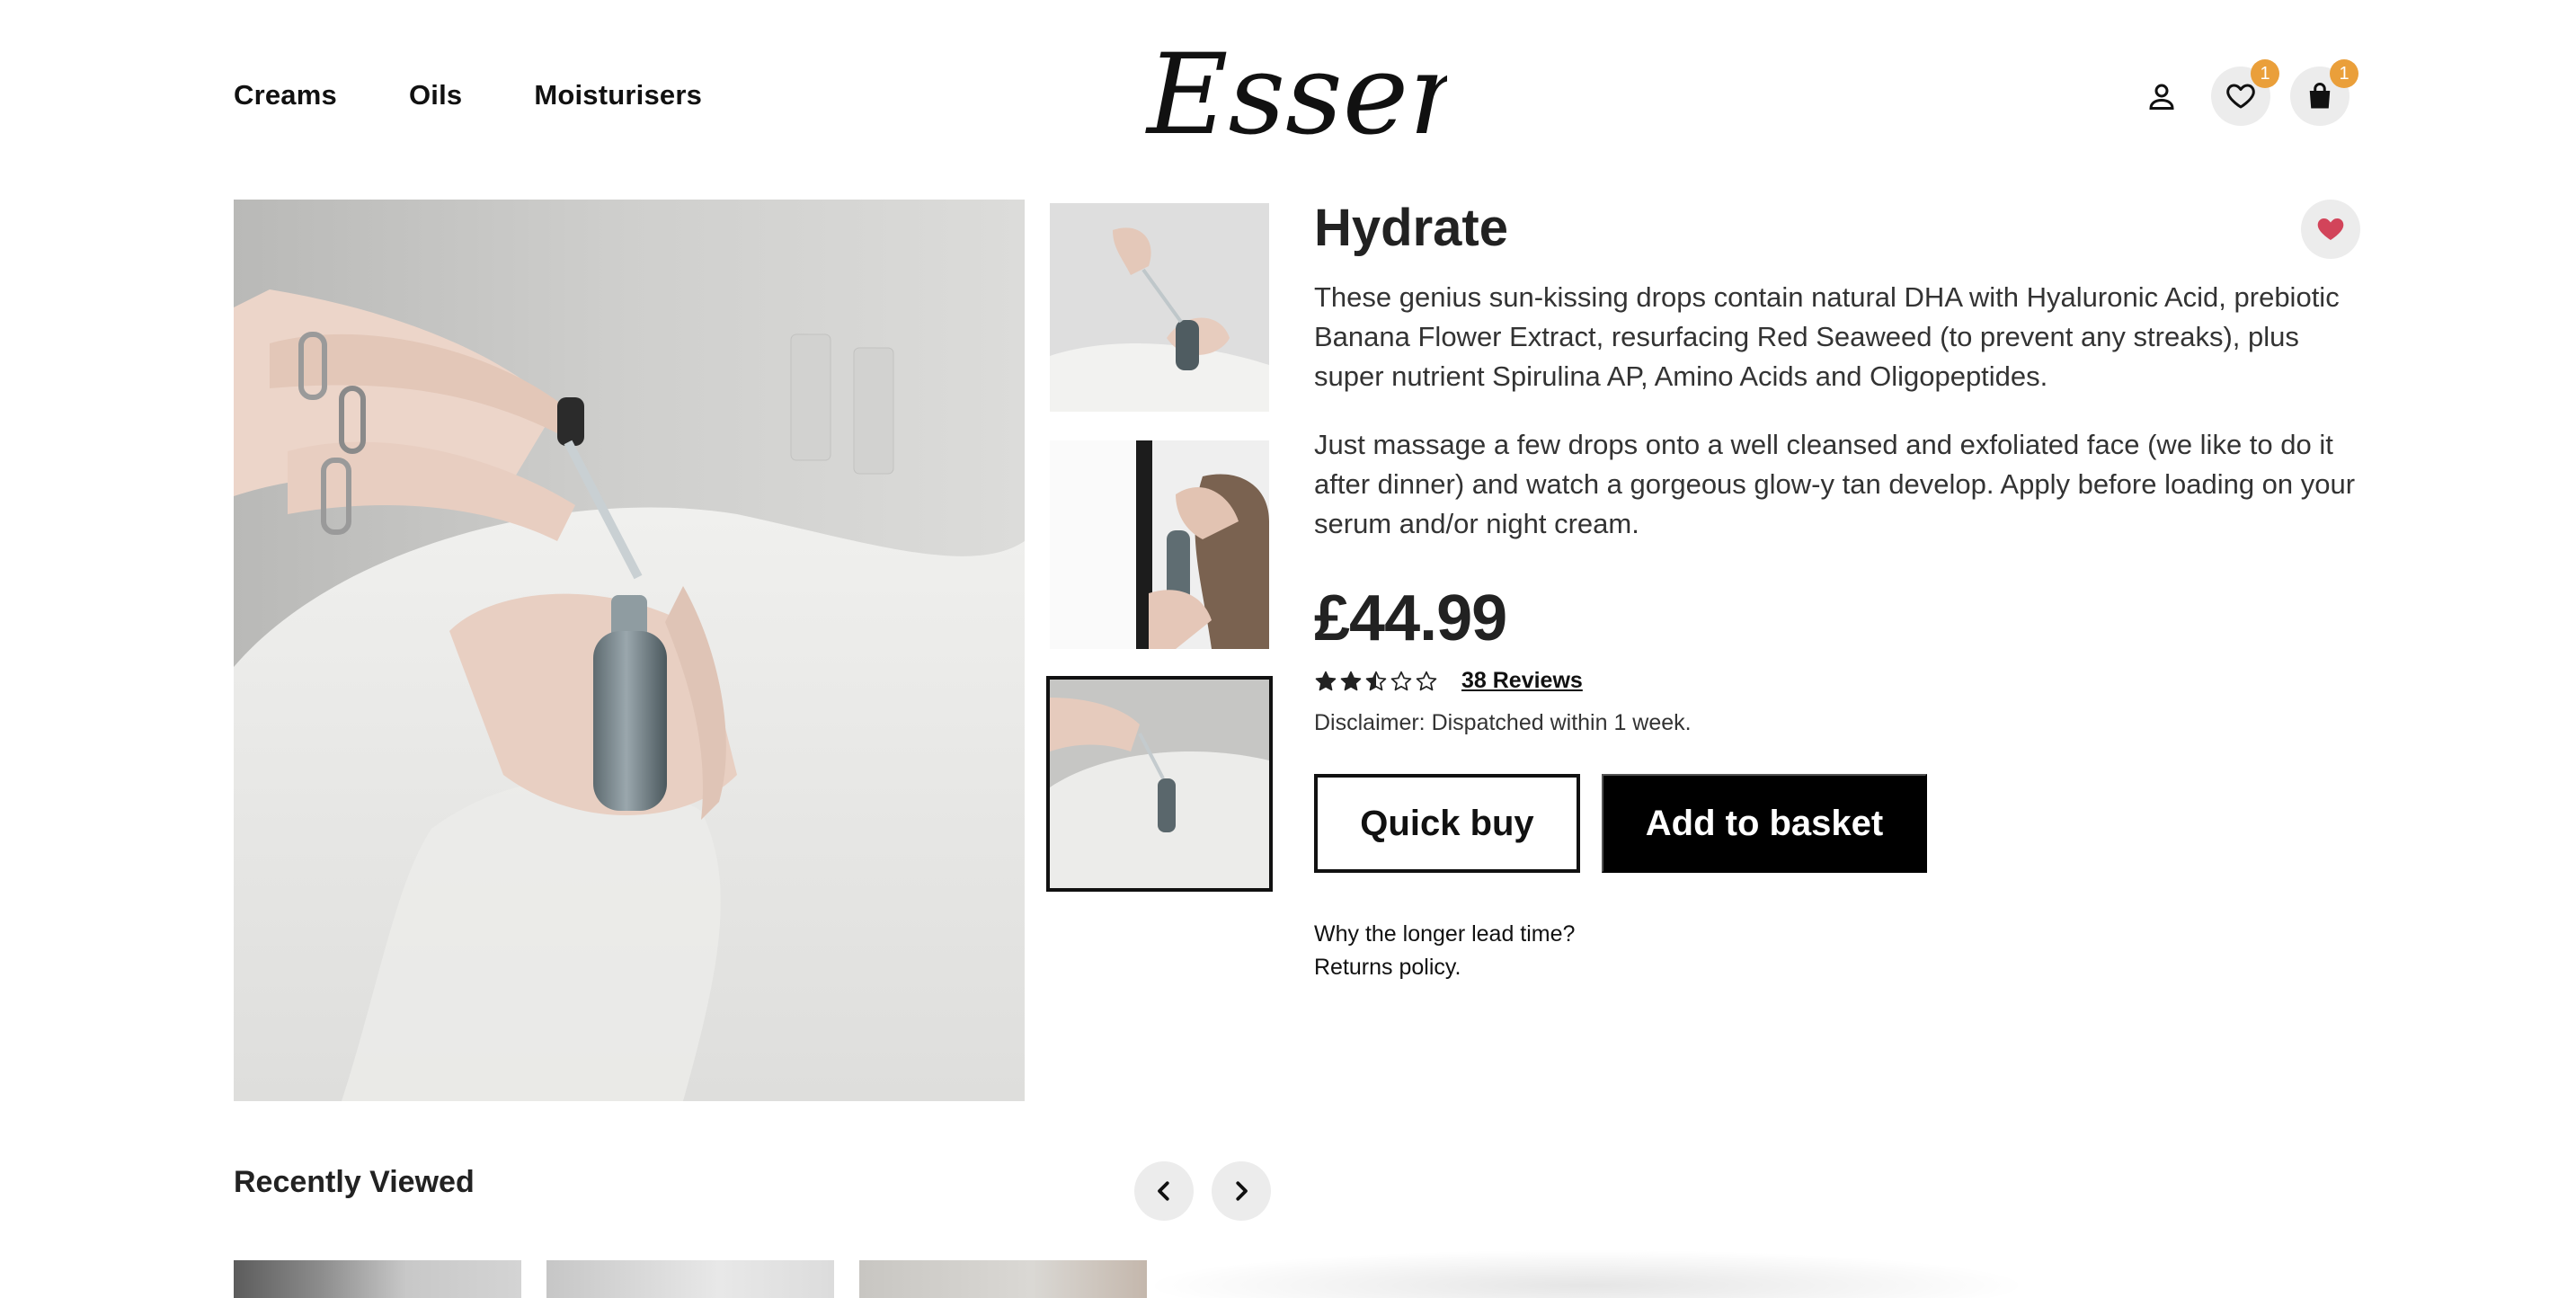 This screenshot has width=2576, height=1298. Describe the element at coordinates (1835, 681) in the screenshot. I see `rating-row: 38 Reviews` at that location.